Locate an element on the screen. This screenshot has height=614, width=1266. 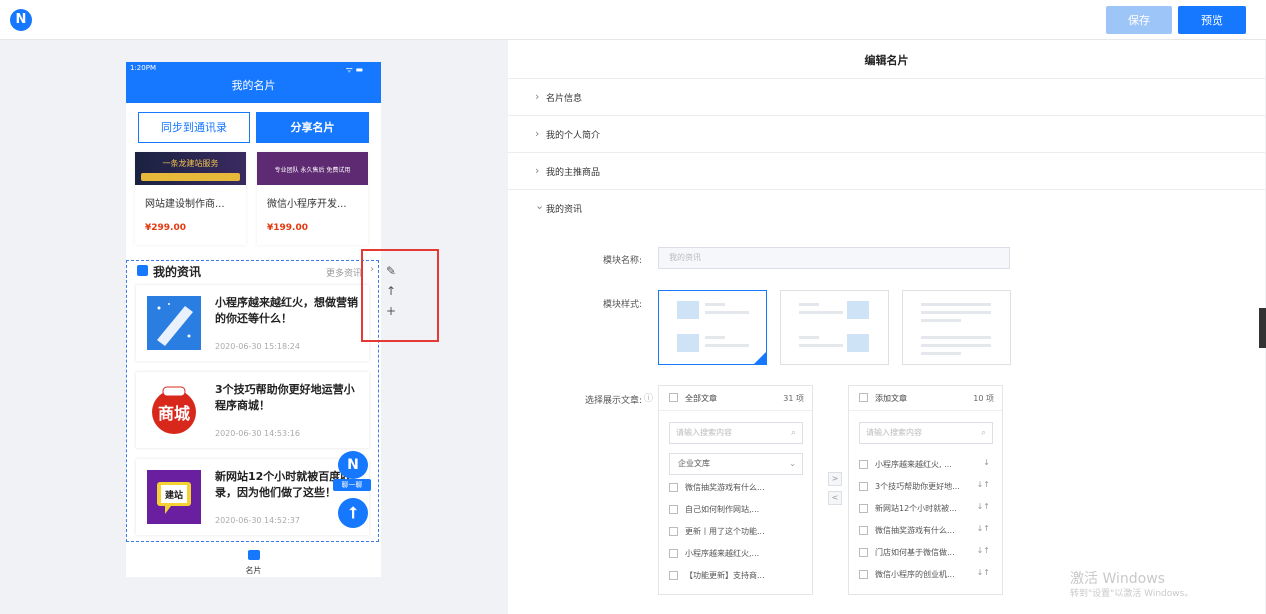
svg-text: 商城 is located at coordinates (174, 413).